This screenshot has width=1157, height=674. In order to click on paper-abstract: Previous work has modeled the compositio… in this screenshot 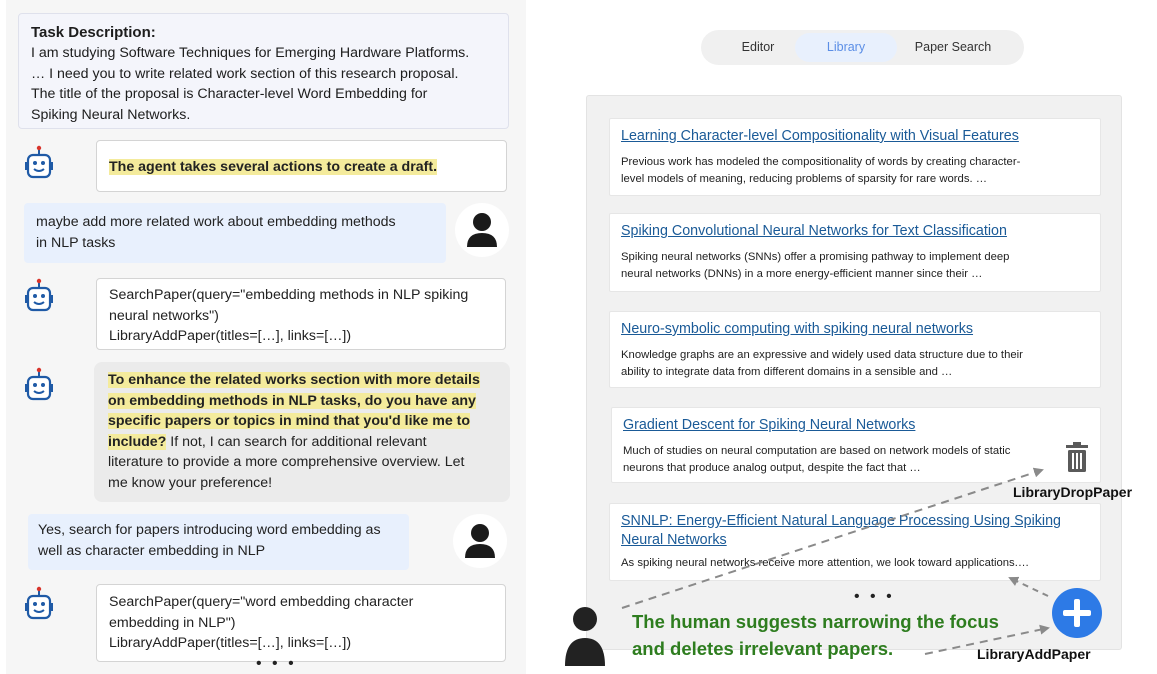, I will do `click(821, 170)`.